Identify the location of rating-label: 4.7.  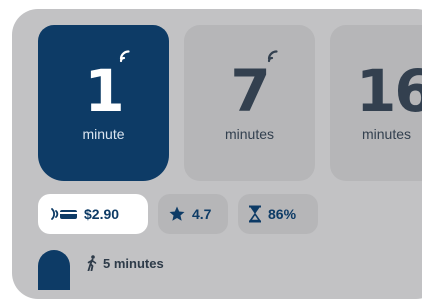
(202, 214).